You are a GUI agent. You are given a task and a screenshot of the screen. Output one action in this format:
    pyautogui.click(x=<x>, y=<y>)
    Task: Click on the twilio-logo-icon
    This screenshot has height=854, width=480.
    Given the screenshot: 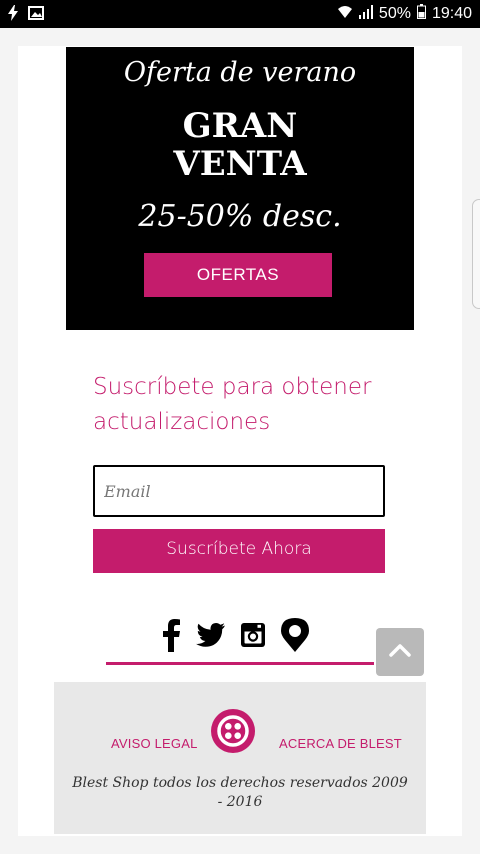 What is the action you would take?
    pyautogui.click(x=233, y=731)
    